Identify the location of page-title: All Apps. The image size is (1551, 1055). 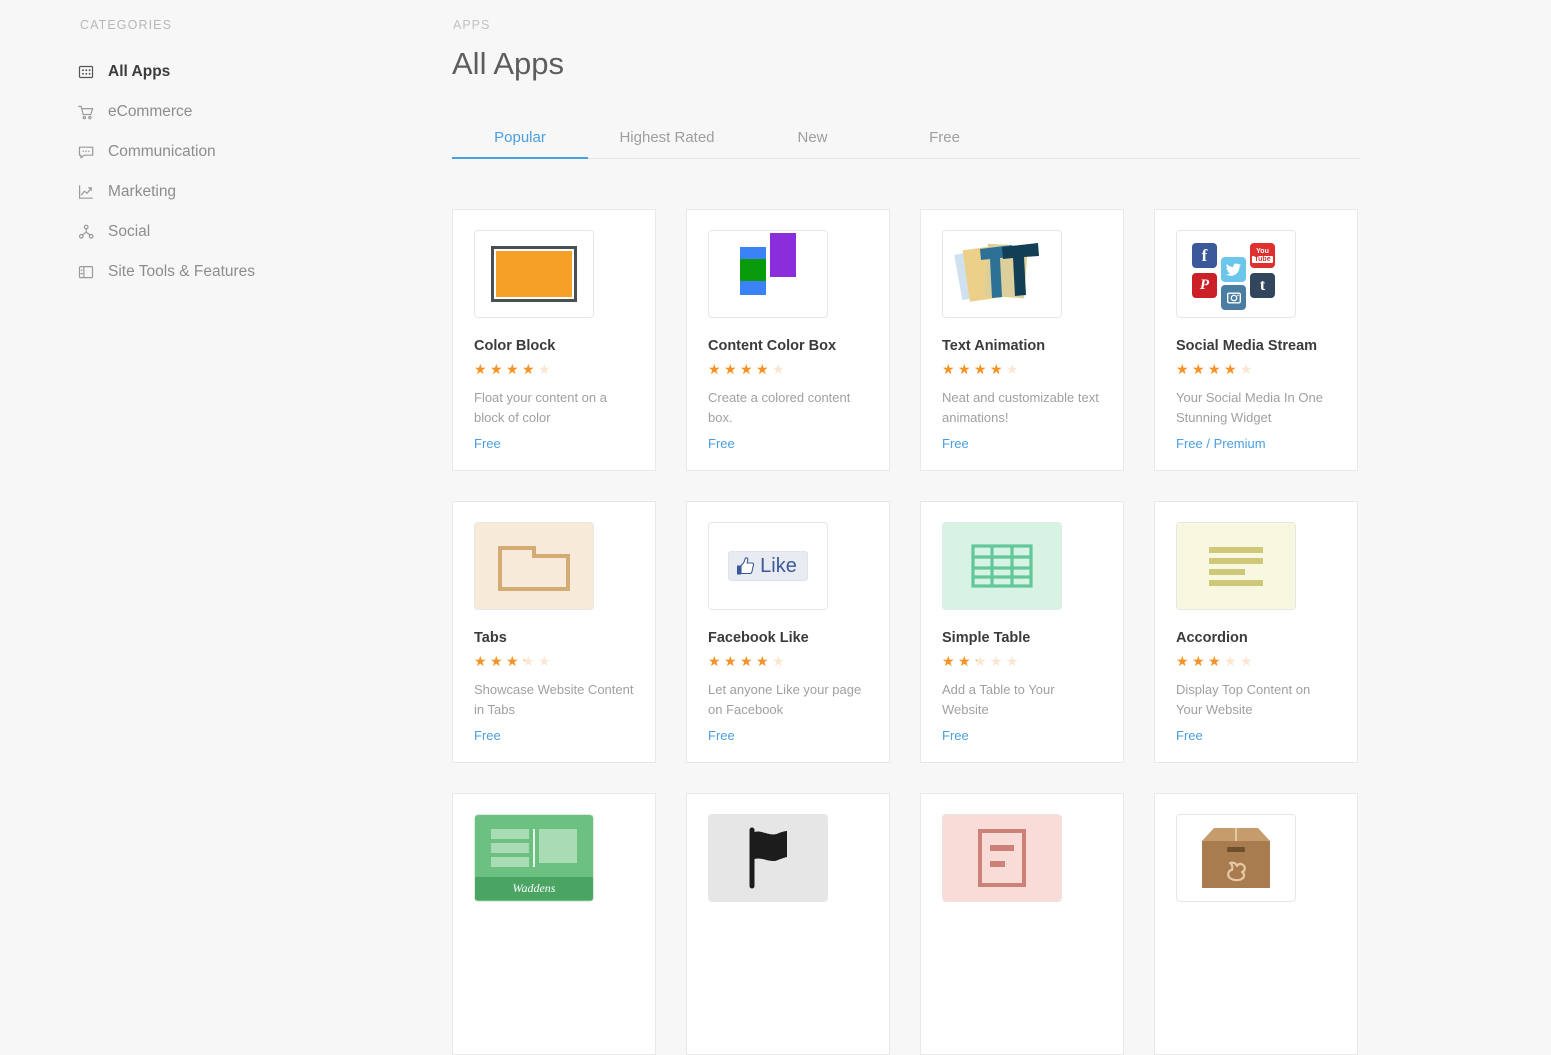
(508, 63).